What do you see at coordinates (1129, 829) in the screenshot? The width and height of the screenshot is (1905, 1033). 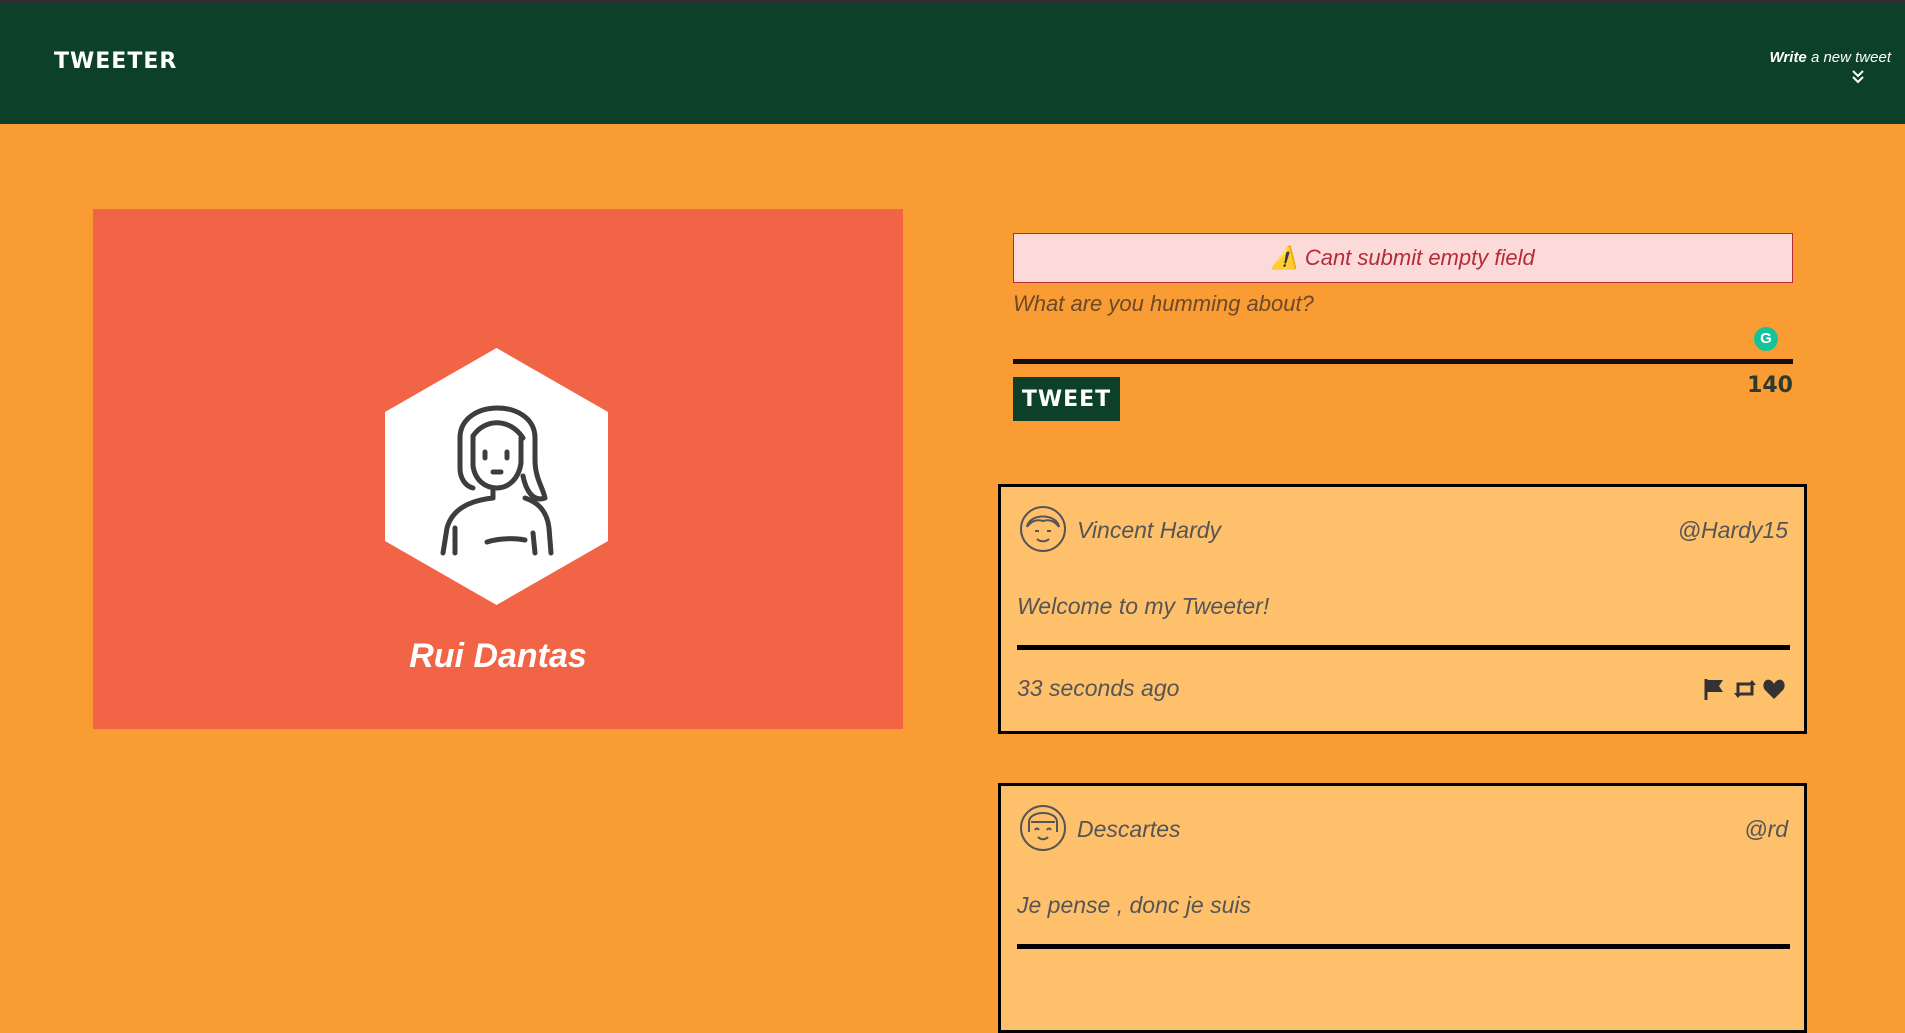 I see `tweet-author-name: Descartes` at bounding box center [1129, 829].